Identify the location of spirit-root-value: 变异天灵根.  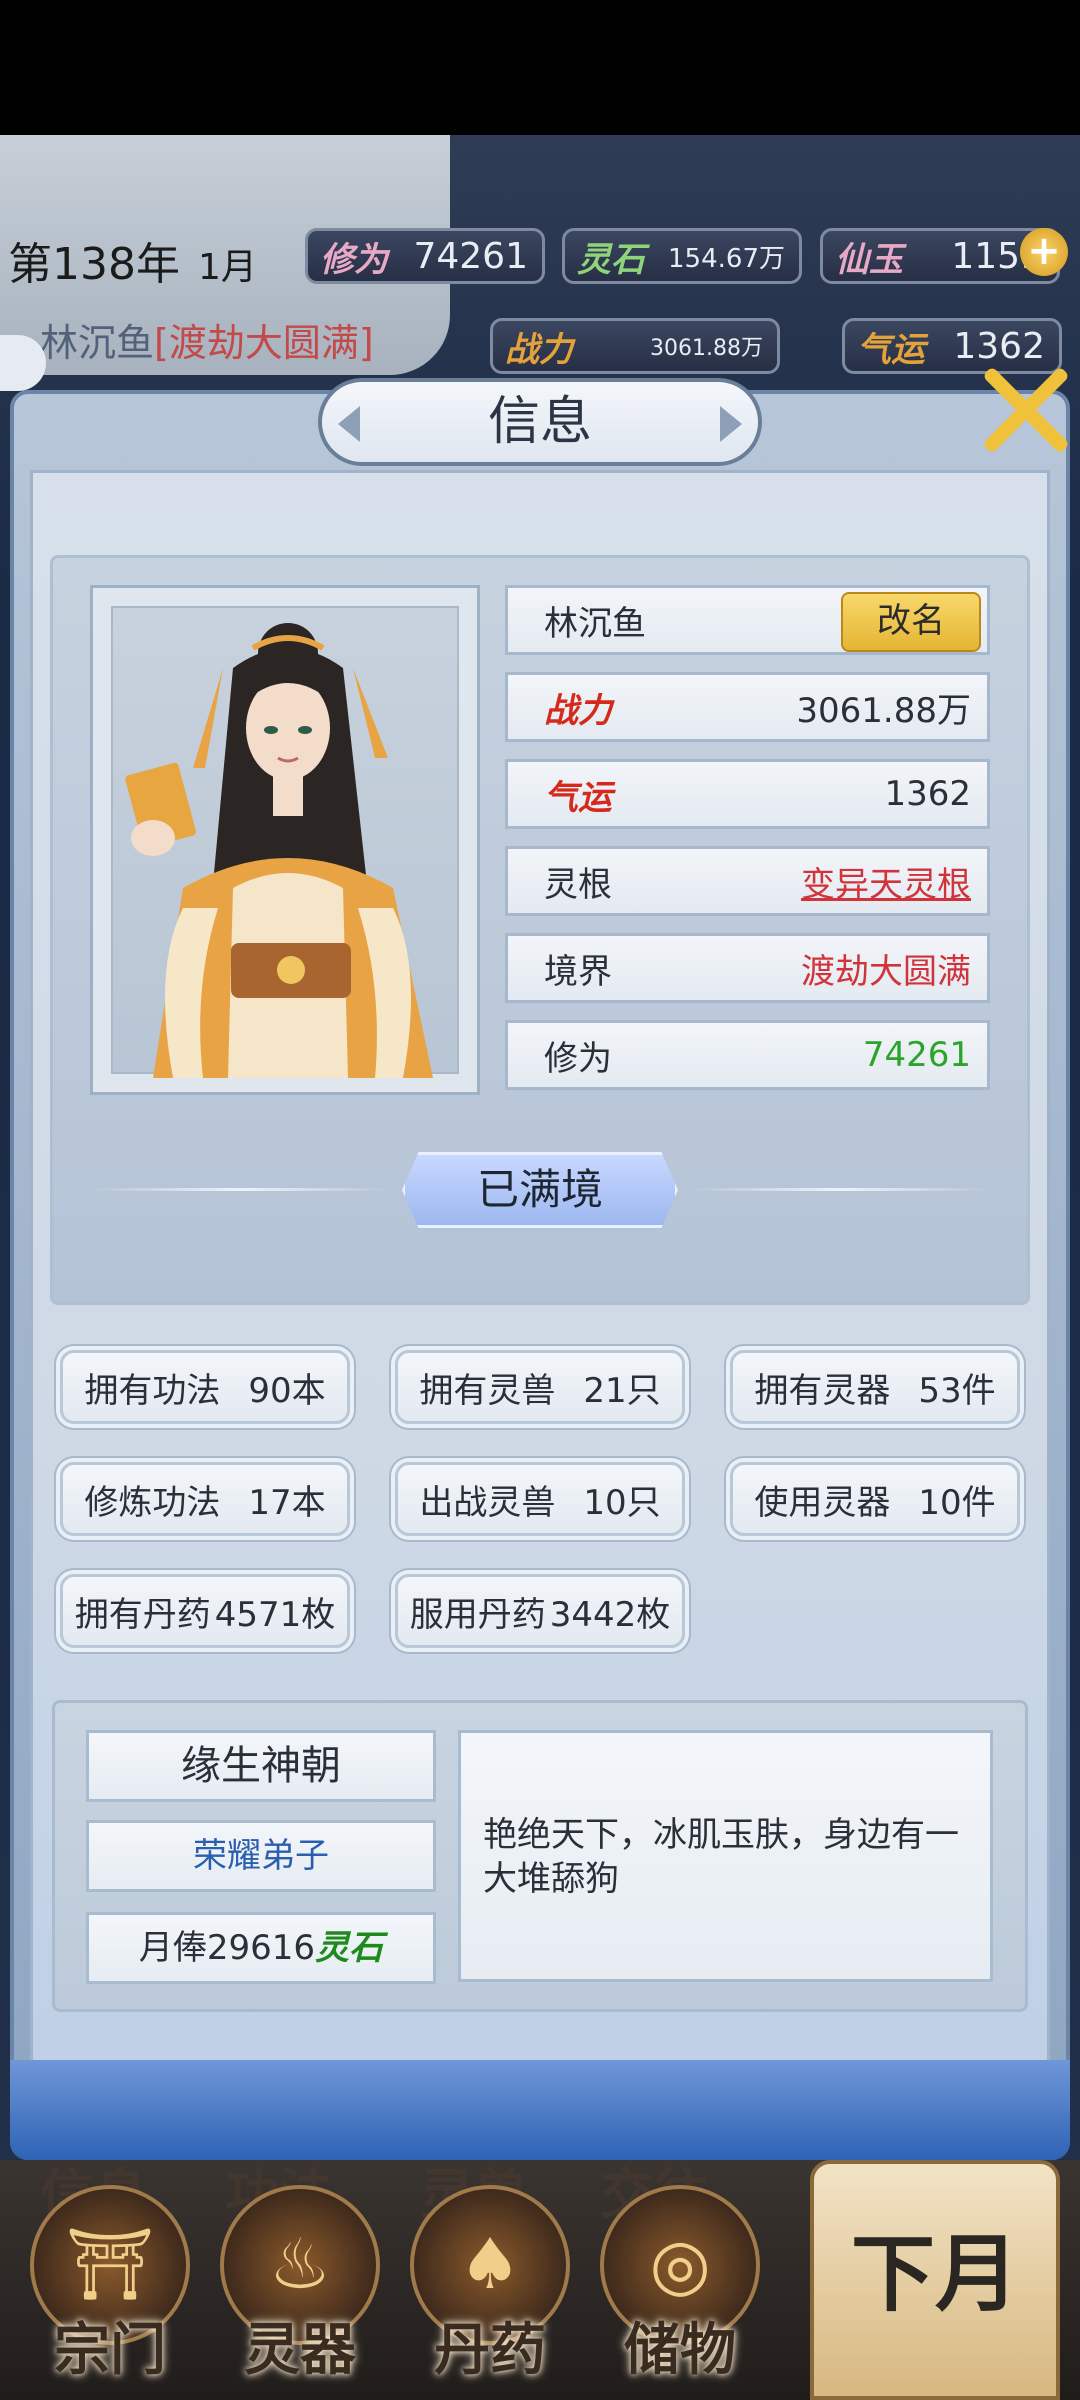
(894, 881).